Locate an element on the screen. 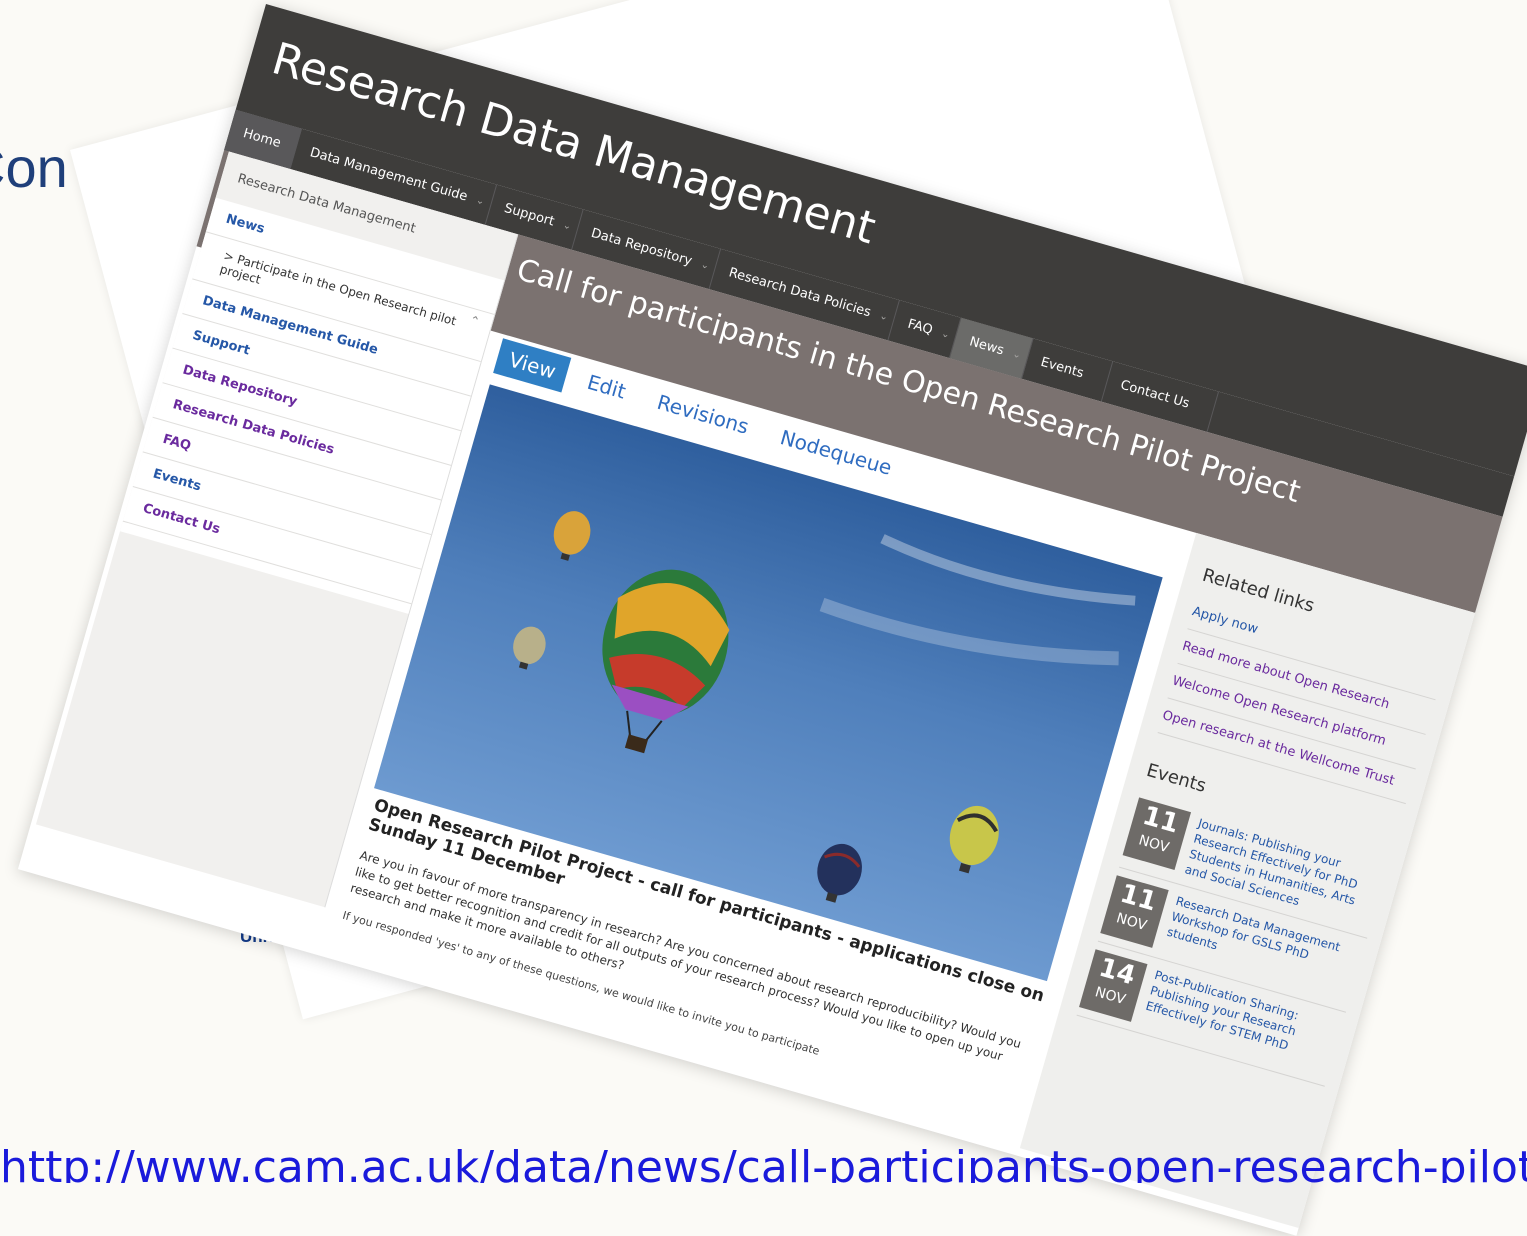  nav-item-label: Support is located at coordinates (529, 215).